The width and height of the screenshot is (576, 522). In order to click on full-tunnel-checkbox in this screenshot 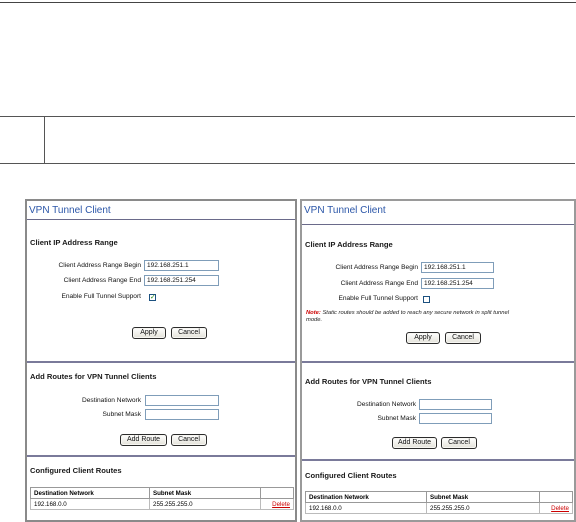, I will do `click(426, 299)`.